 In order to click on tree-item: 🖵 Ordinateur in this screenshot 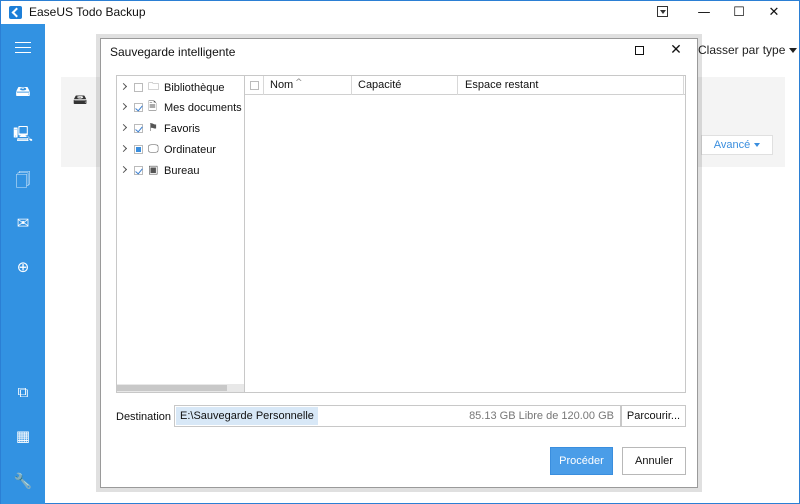, I will do `click(180, 150)`.